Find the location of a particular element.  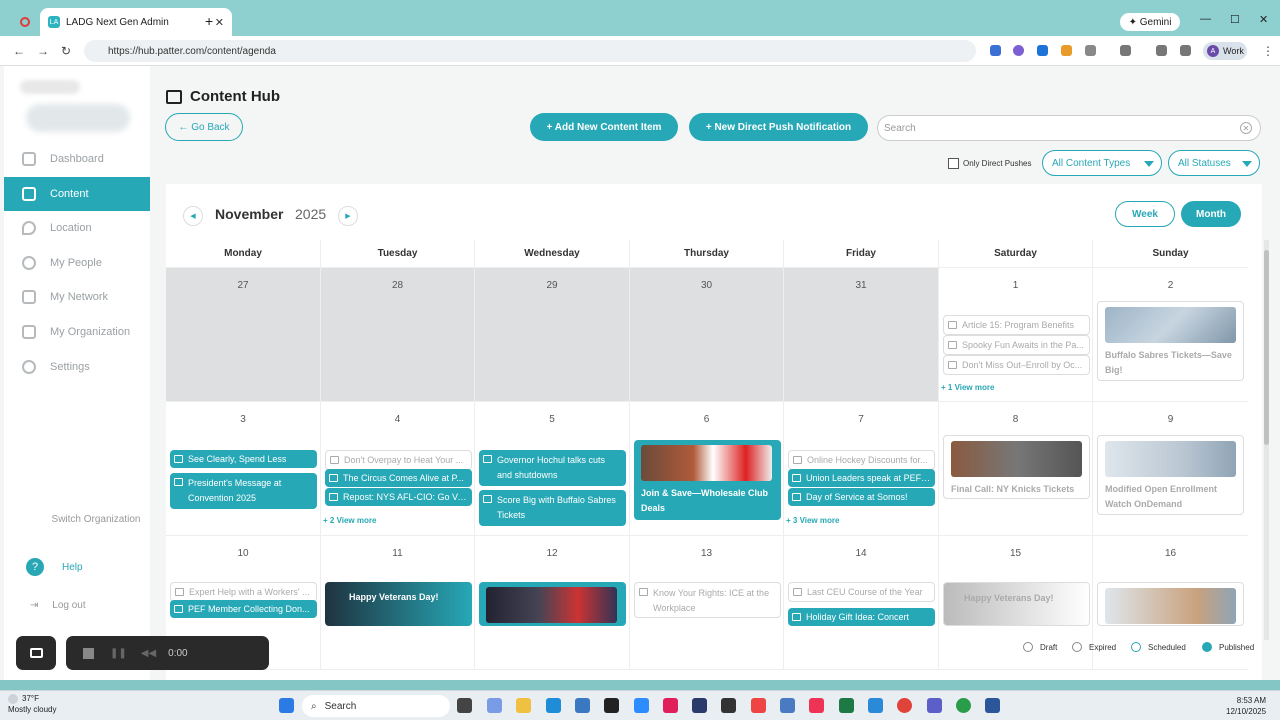

event-item: Join & Save—Wholesale Club Deals is located at coordinates (707, 480).